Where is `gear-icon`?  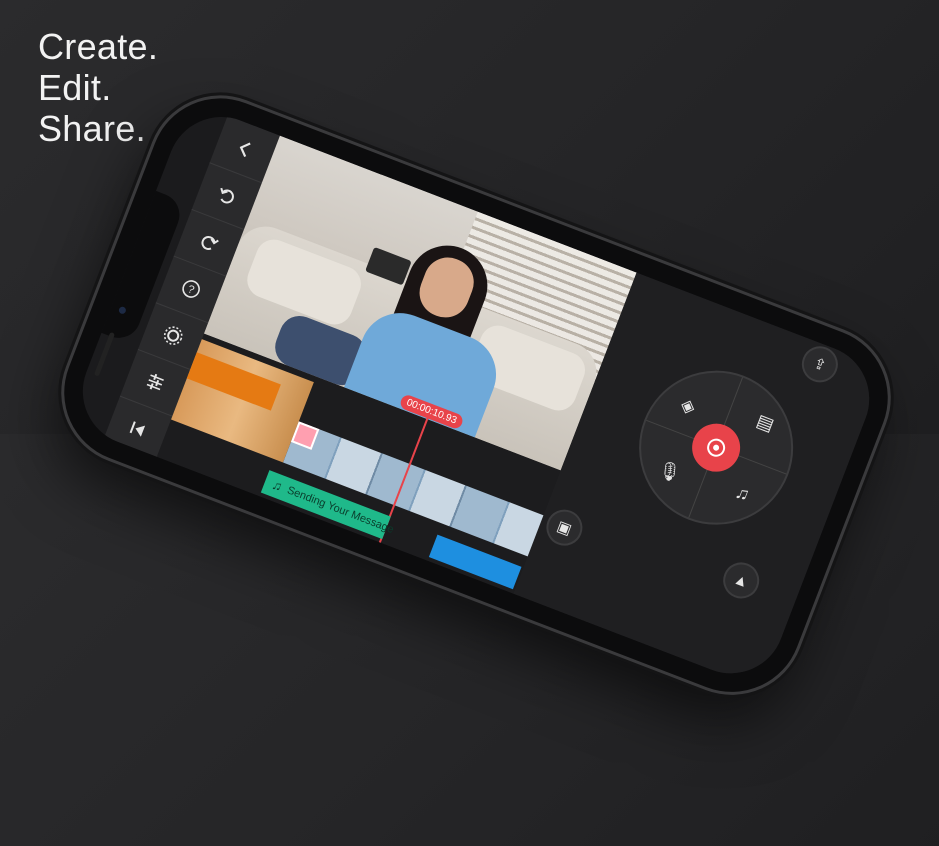
gear-icon is located at coordinates (173, 335).